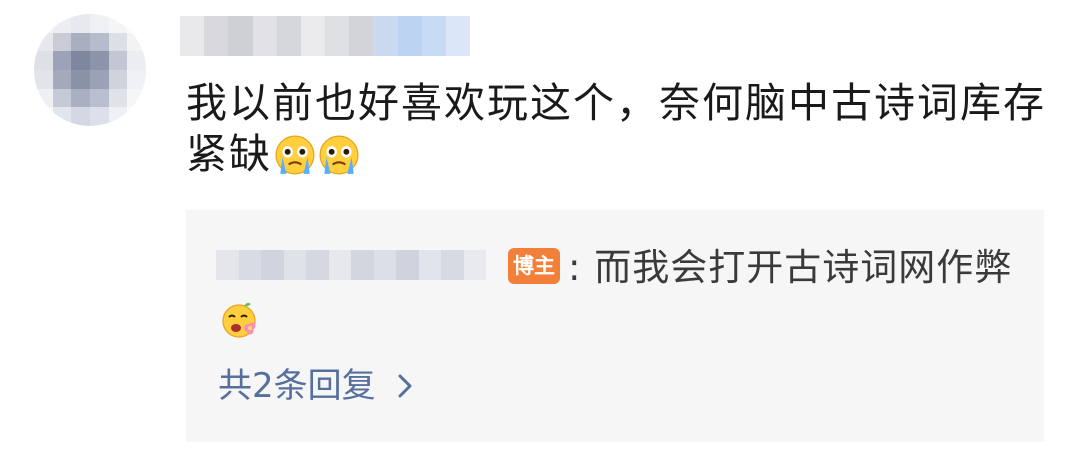  What do you see at coordinates (405, 386) in the screenshot?
I see `chevron-right-icon` at bounding box center [405, 386].